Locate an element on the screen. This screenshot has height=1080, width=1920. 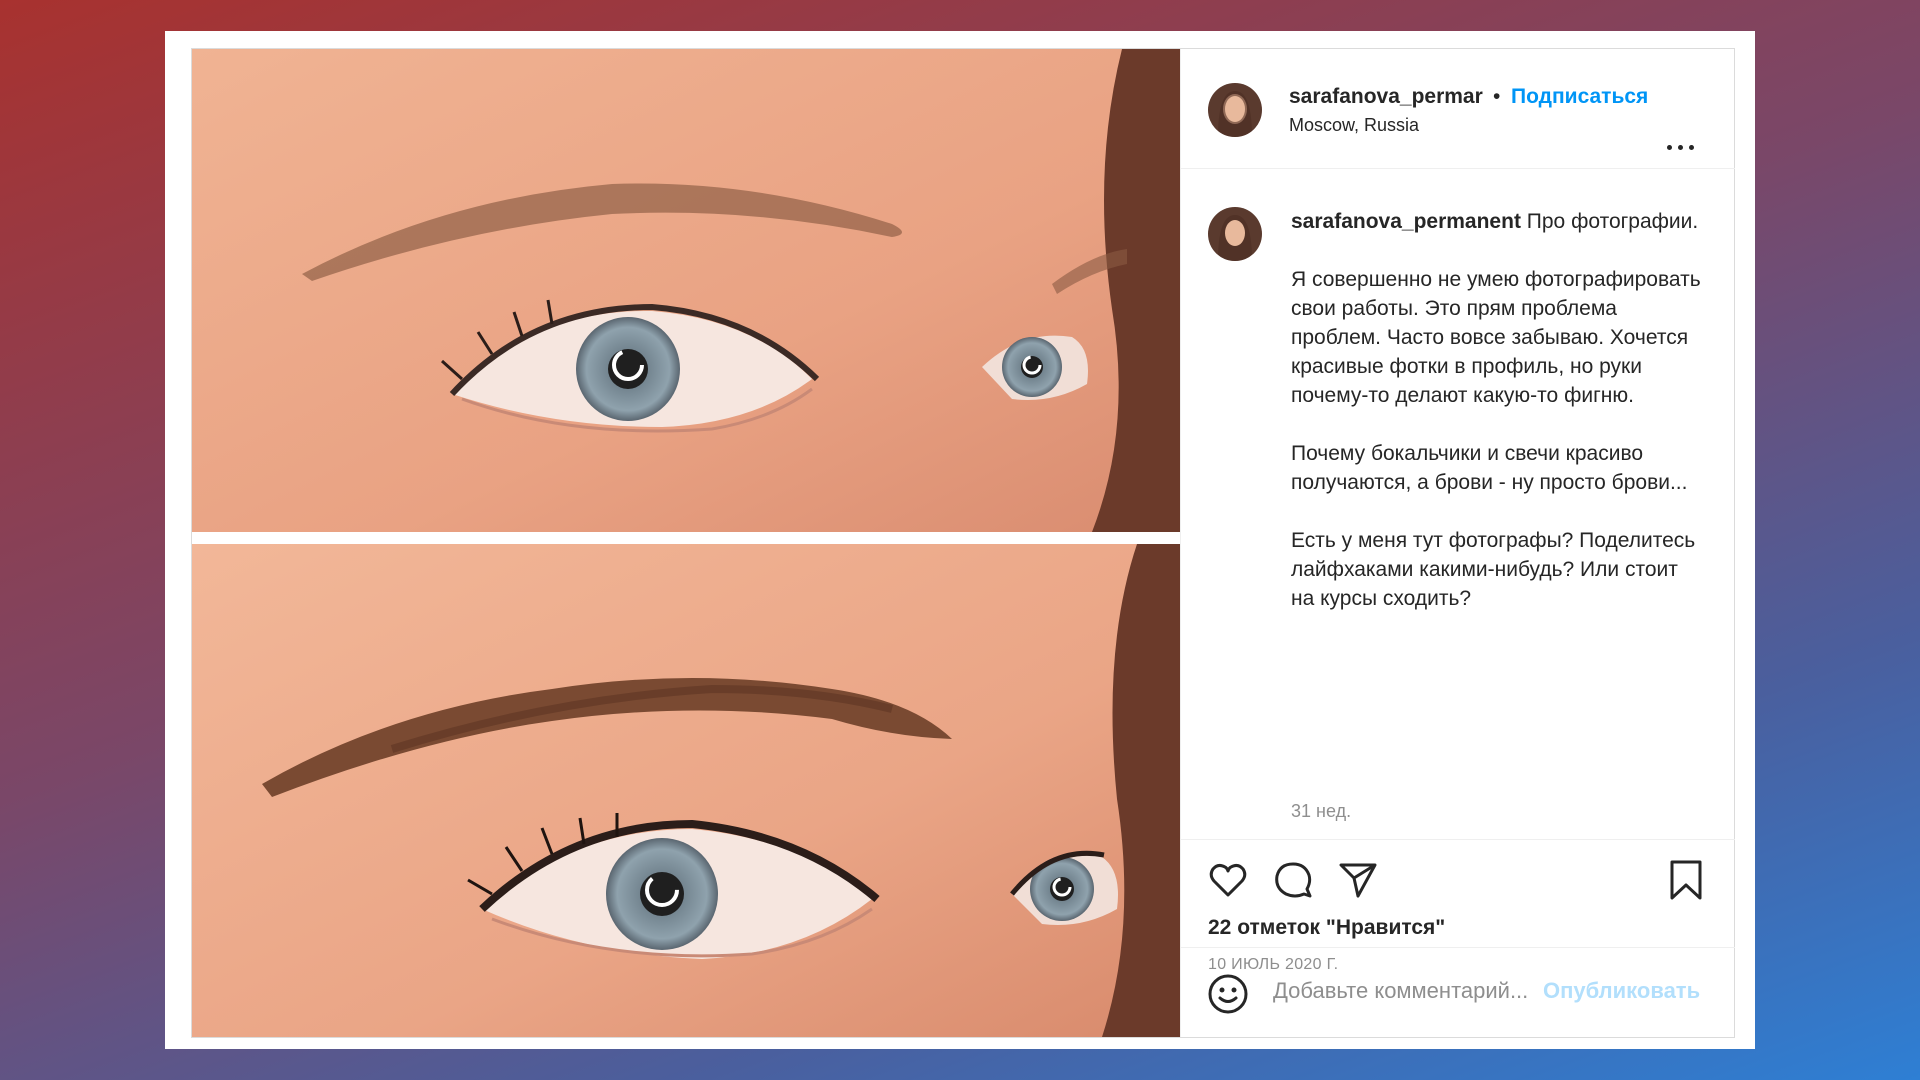
likes-count: 22 отметок "Нравится" is located at coordinates (1326, 928).